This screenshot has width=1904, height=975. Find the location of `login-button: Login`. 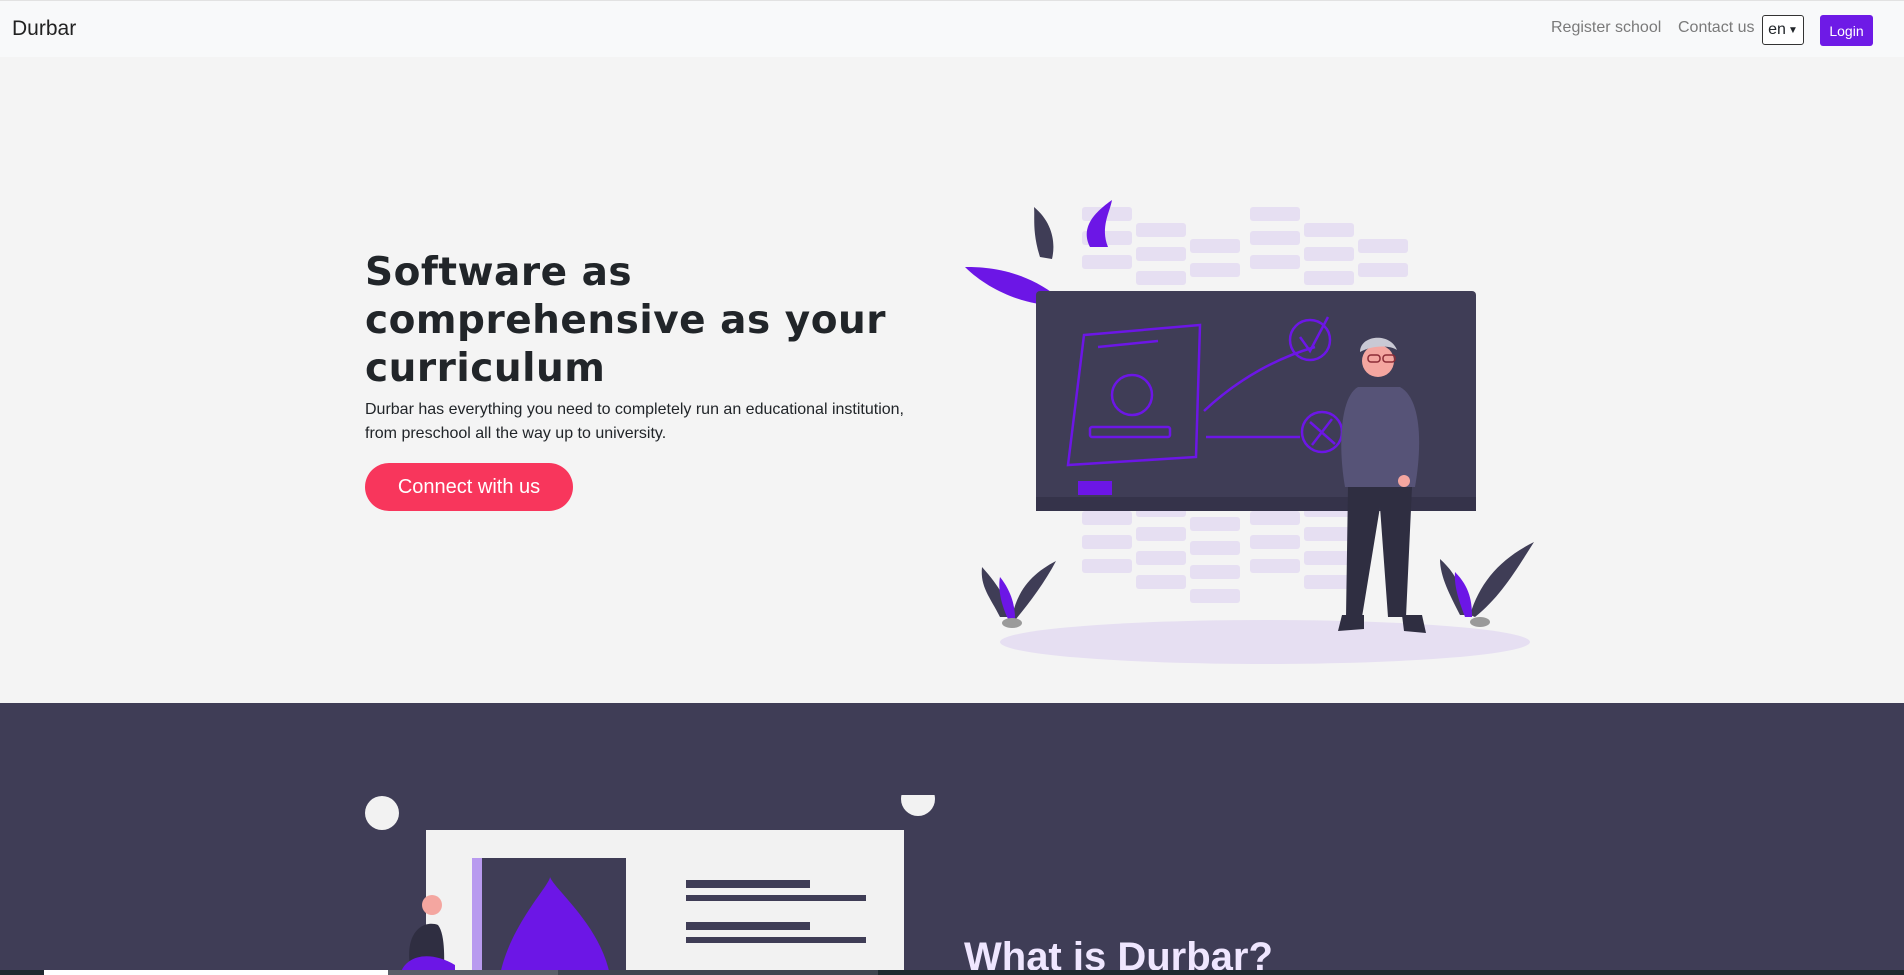

login-button: Login is located at coordinates (1846, 30).